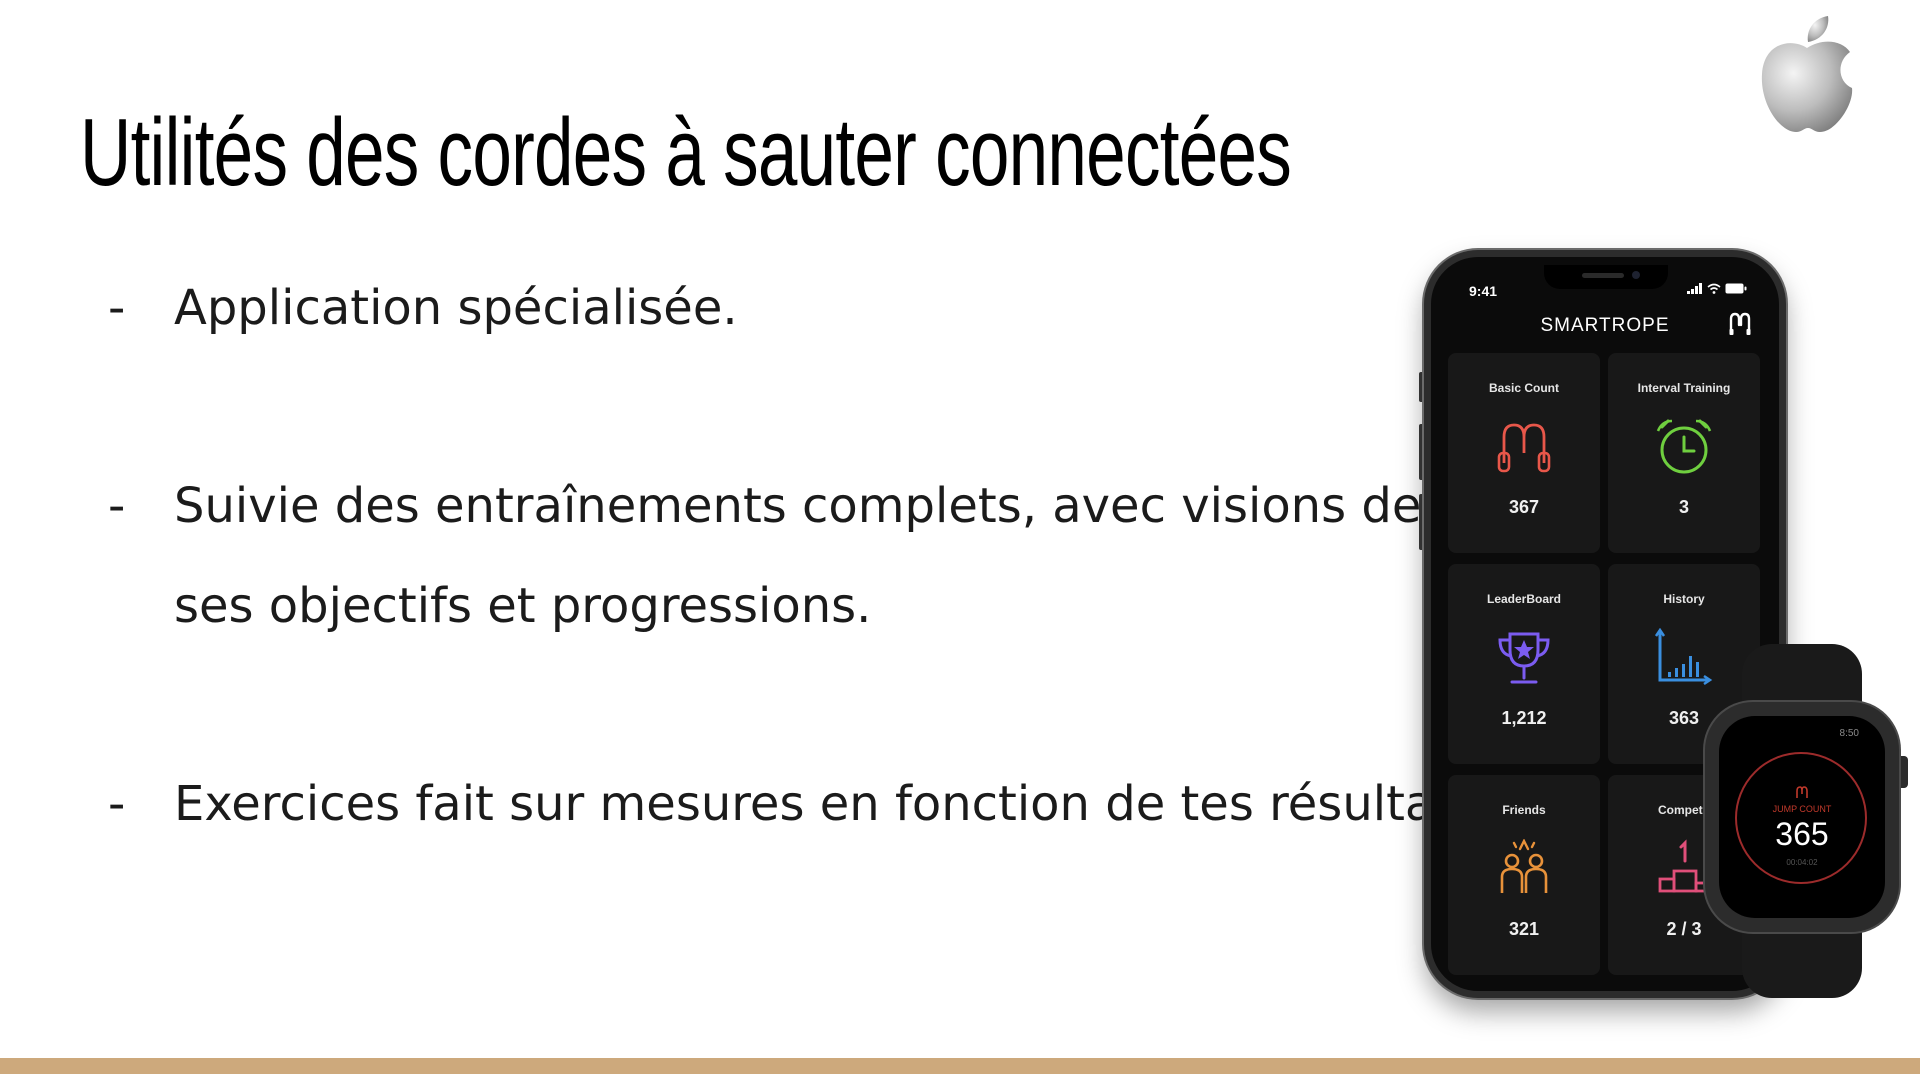  Describe the element at coordinates (1736, 288) in the screenshot. I see `battery-icon` at that location.